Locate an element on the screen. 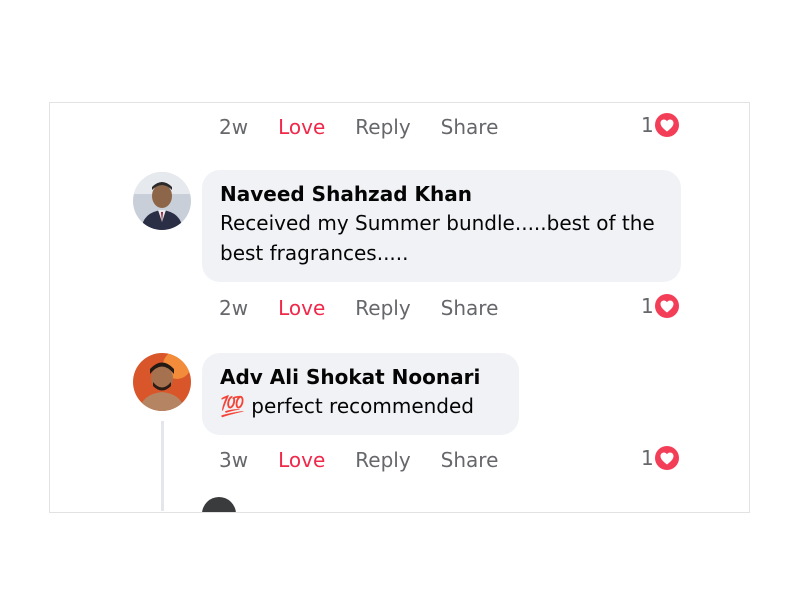  comment-body: 💯 perfect recommended is located at coordinates (360, 406).